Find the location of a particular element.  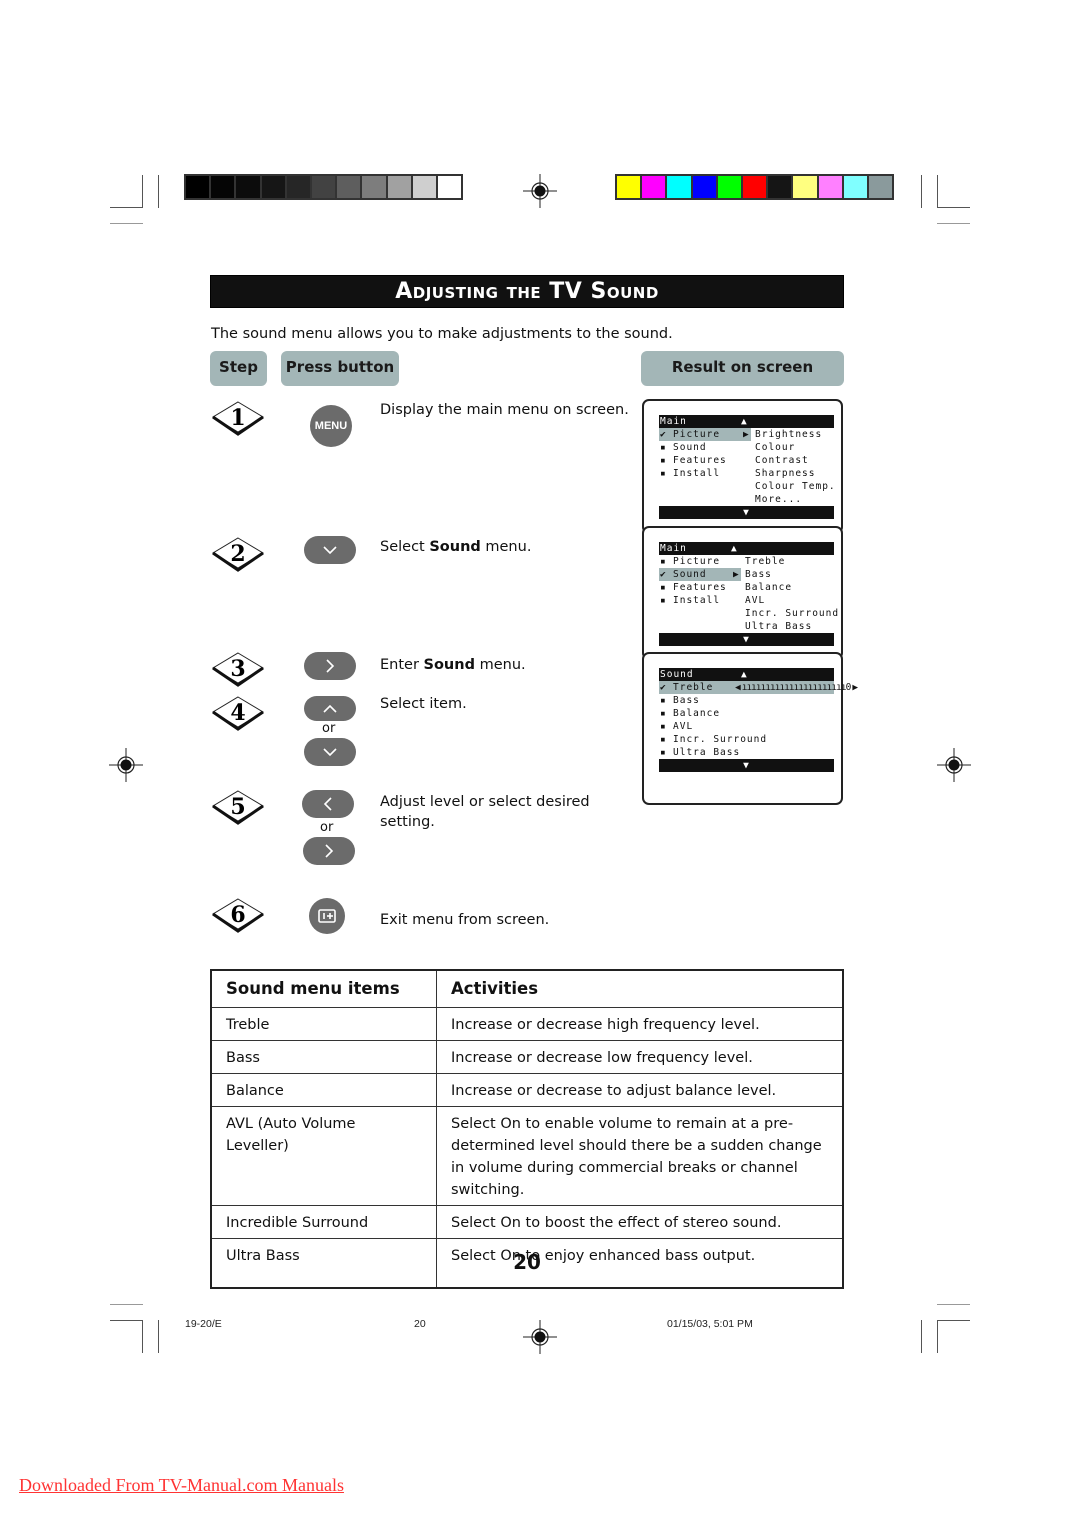

table-header-row: Sound menu items Activities is located at coordinates (527, 988).